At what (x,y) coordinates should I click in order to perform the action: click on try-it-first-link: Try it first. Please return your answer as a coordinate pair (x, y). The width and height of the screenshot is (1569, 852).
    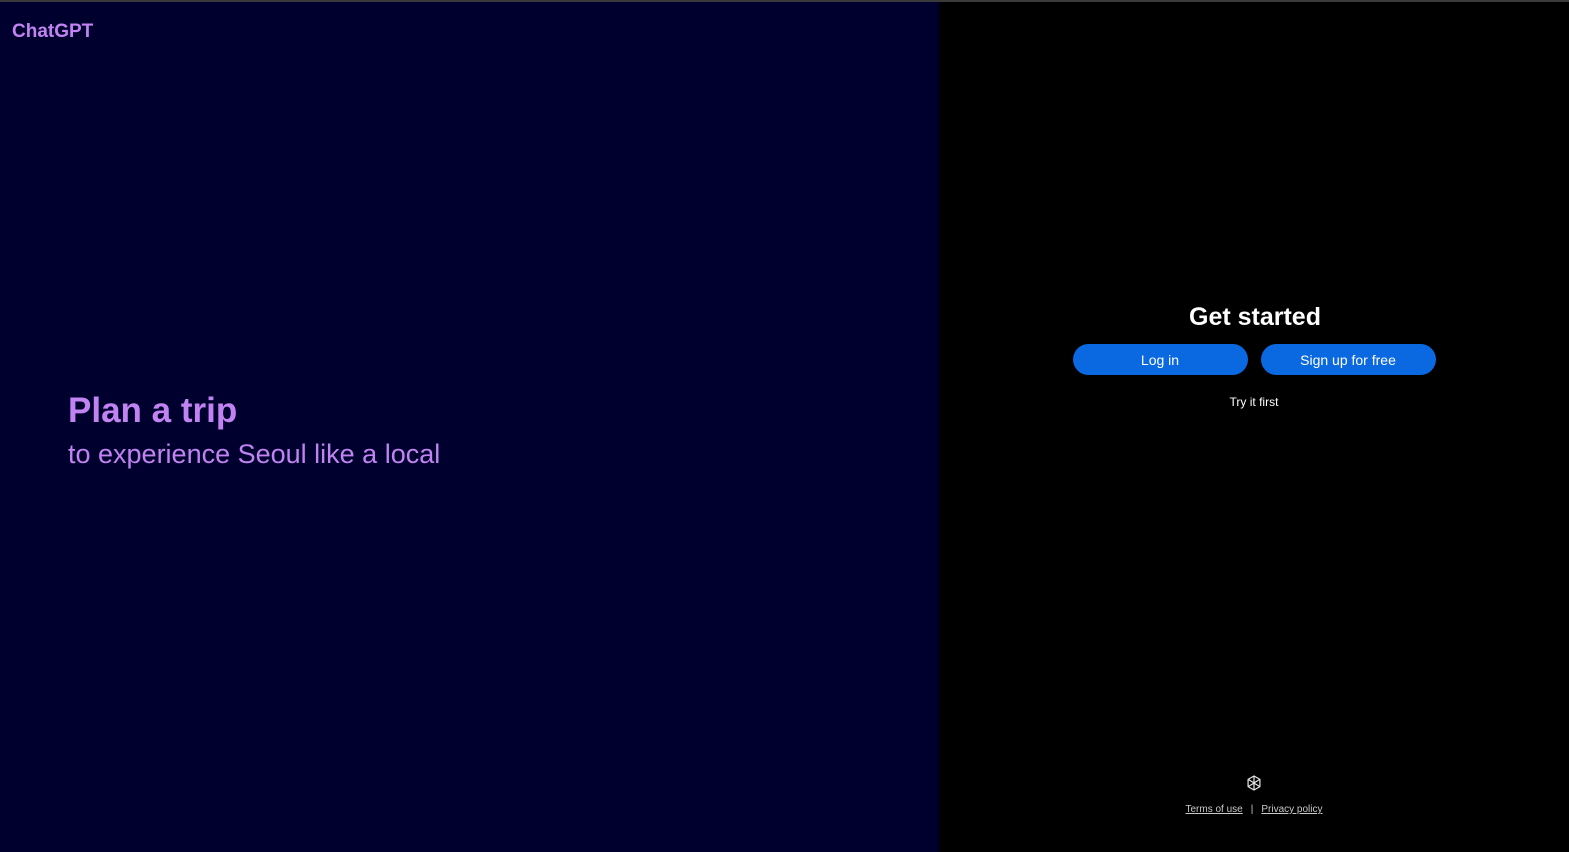
    Looking at the image, I should click on (1254, 402).